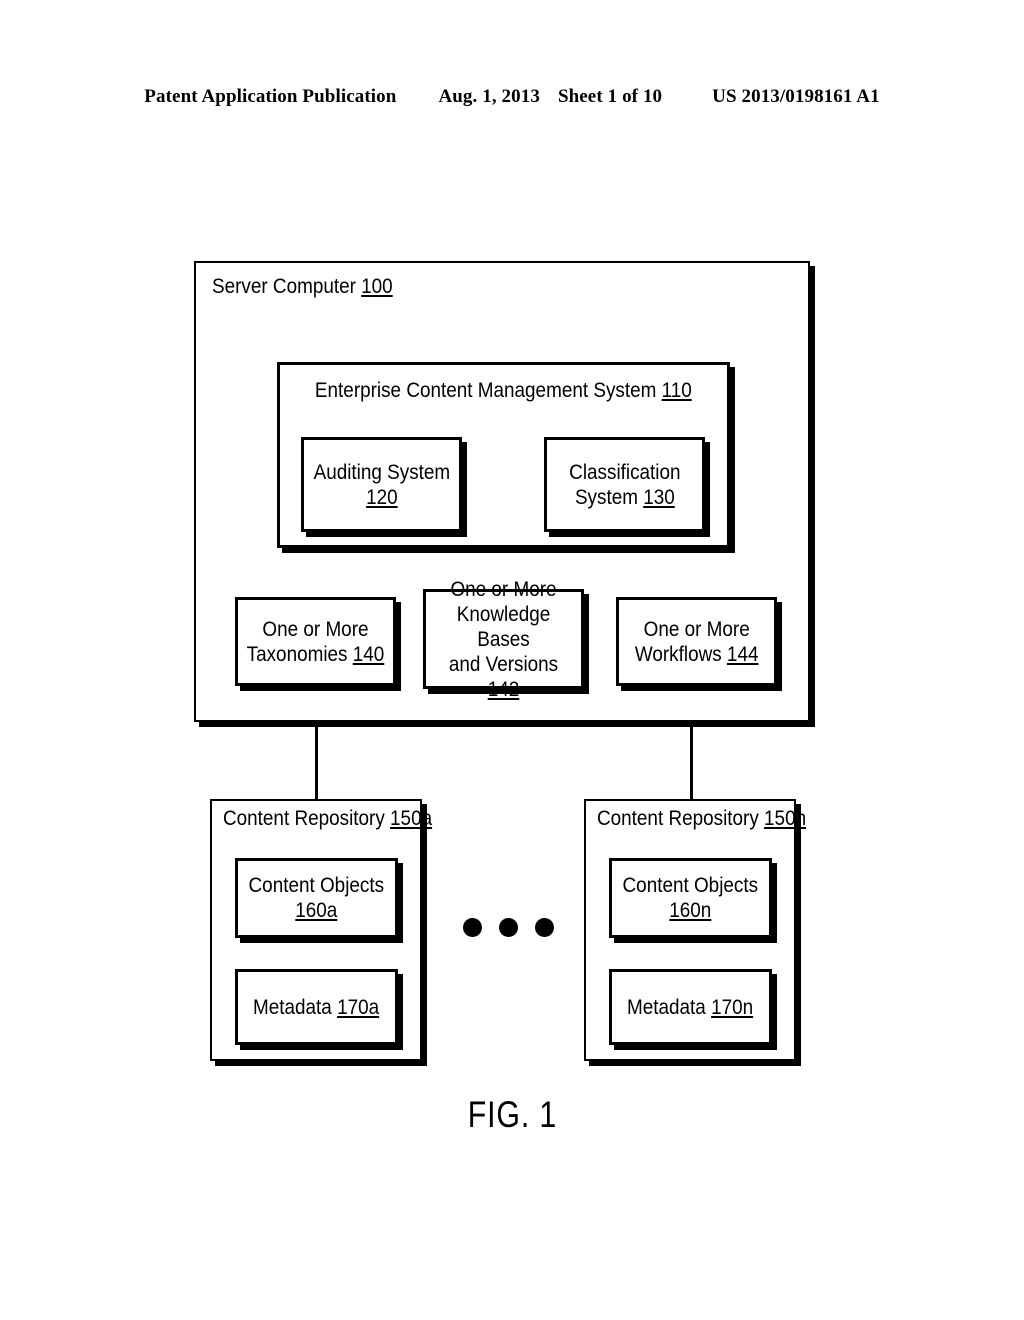 The image size is (1024, 1320). What do you see at coordinates (377, 286) in the screenshot?
I see `server-computer-ref: 100` at bounding box center [377, 286].